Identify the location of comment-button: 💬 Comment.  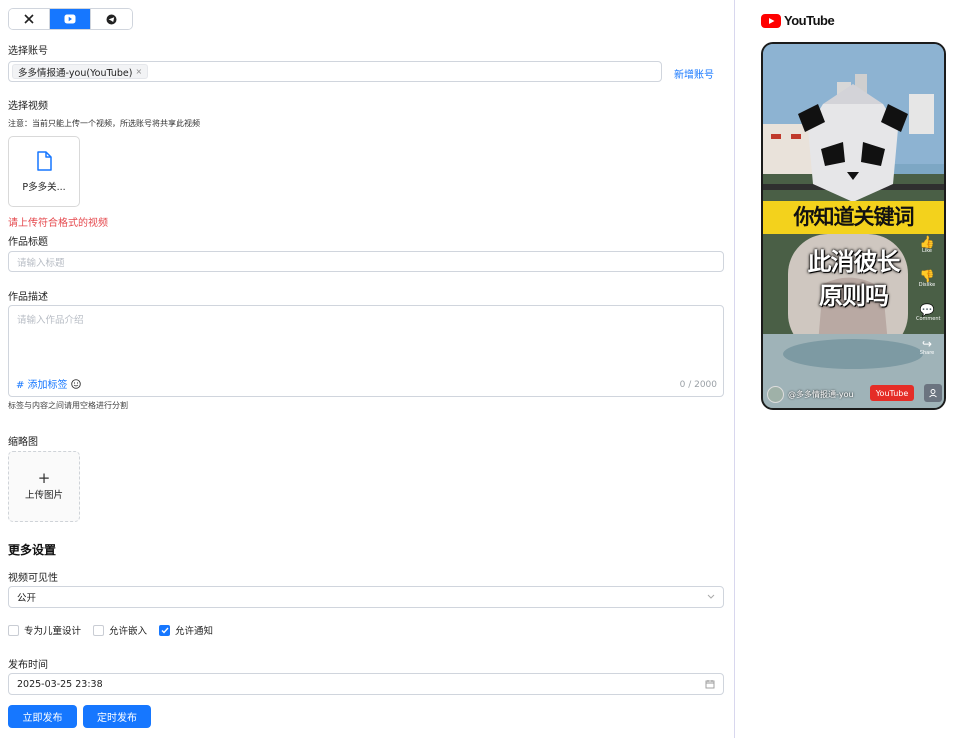
(928, 312).